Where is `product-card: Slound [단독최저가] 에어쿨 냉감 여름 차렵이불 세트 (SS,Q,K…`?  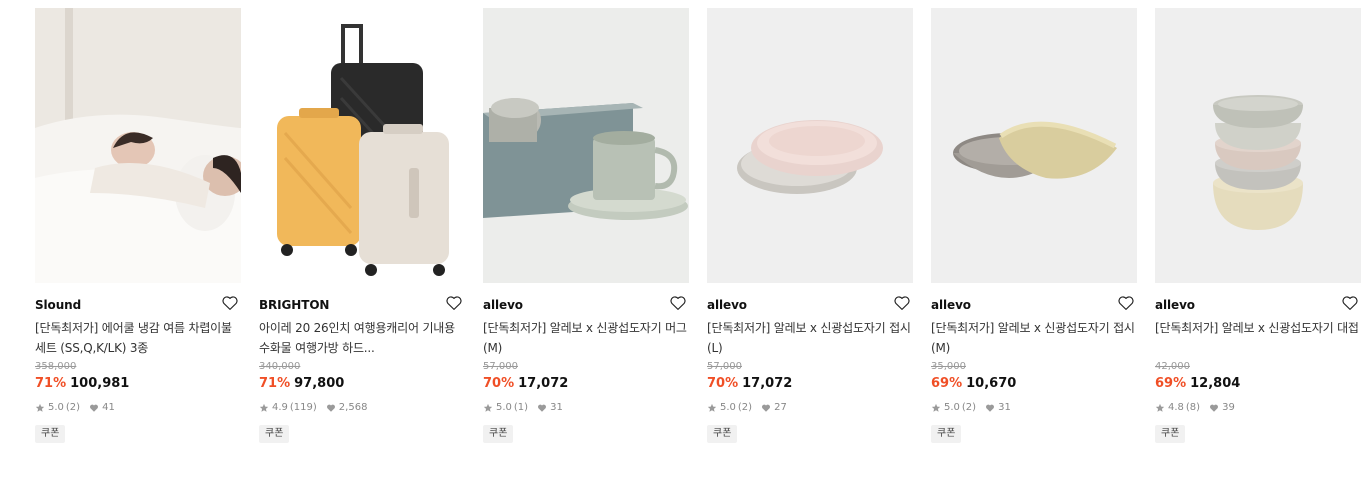
product-card: Slound [단독최저가] 에어쿨 냉감 여름 차렵이불 세트 (SS,Q,K… is located at coordinates (138, 225).